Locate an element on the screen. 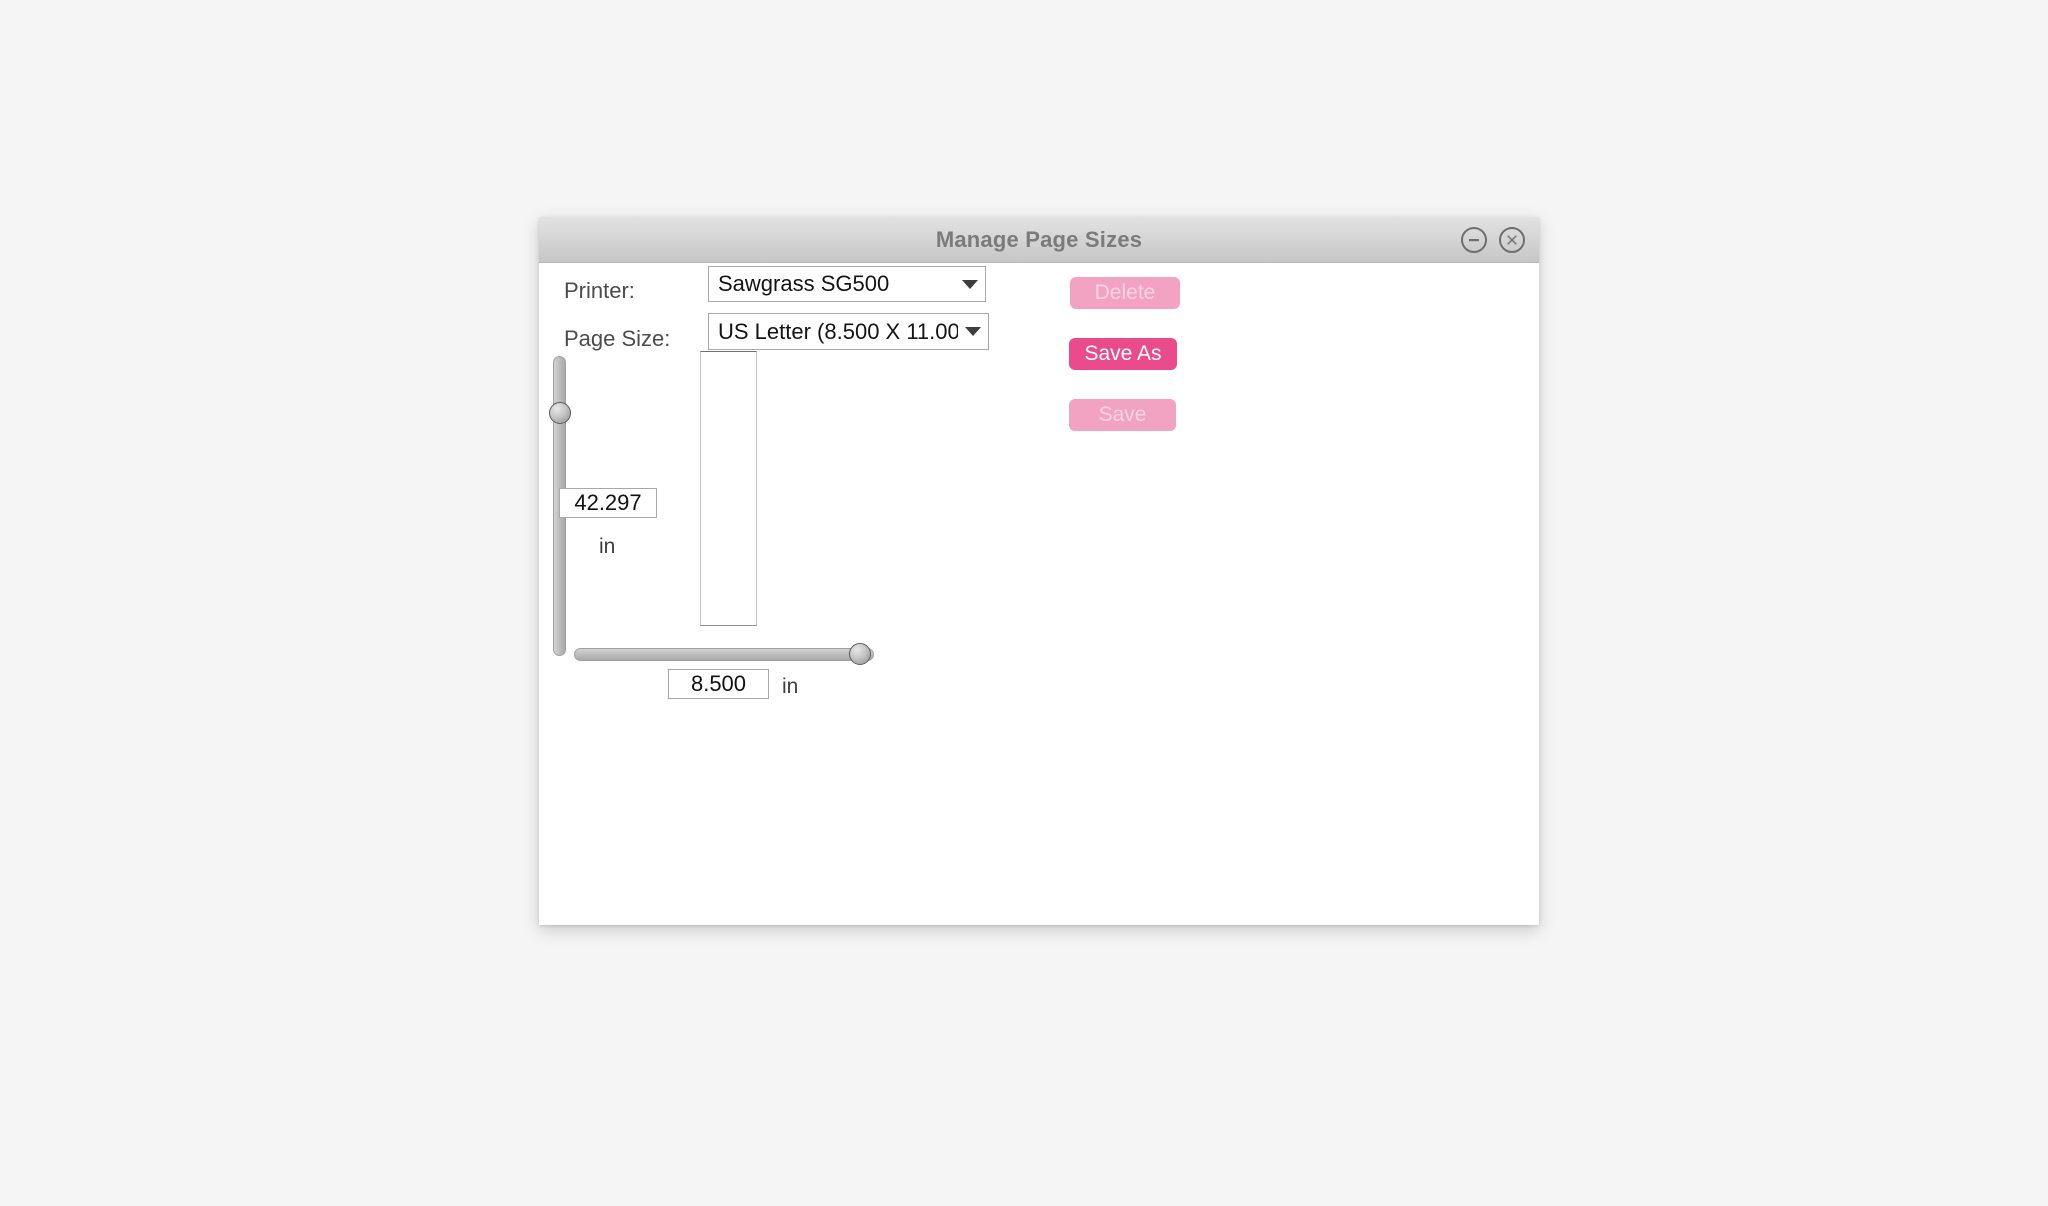  page-size-preview is located at coordinates (728, 488).